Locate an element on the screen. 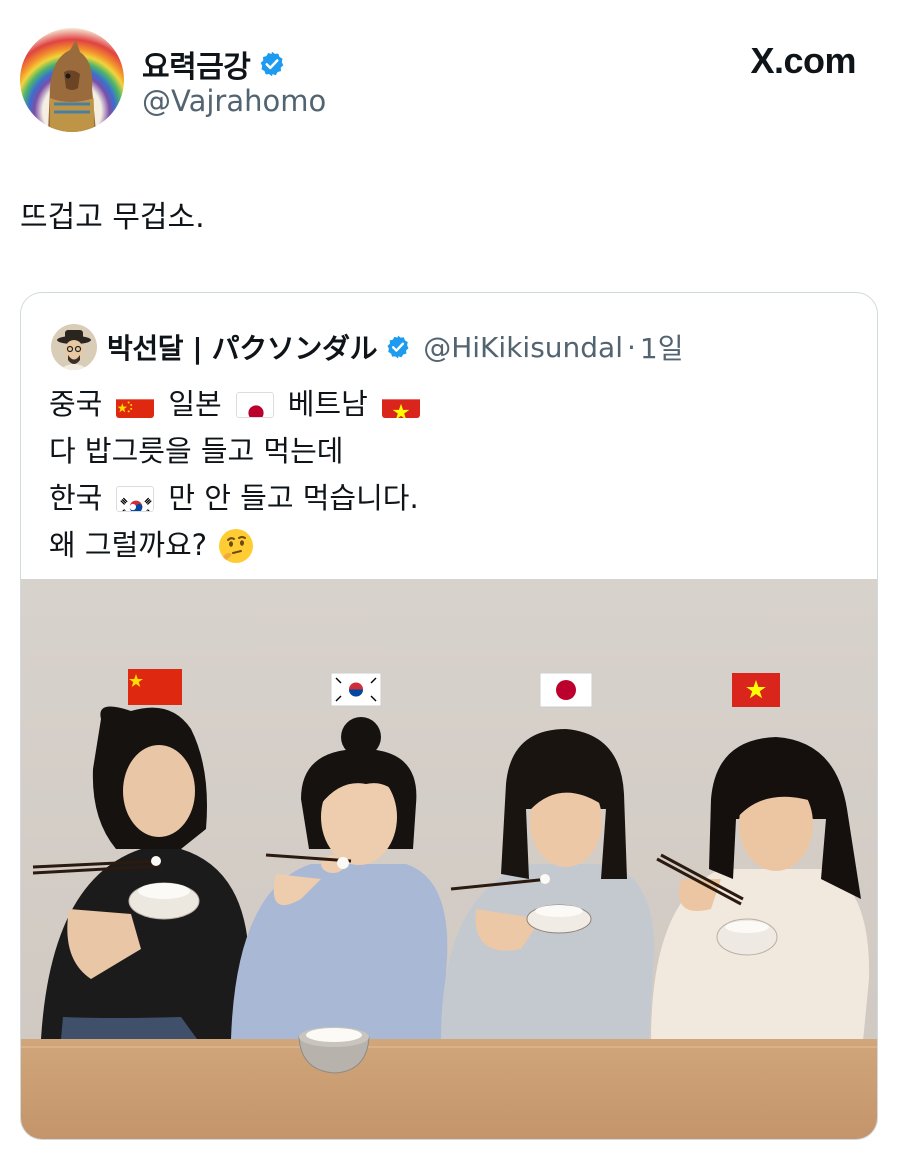 The height and width of the screenshot is (1167, 900). country-japan: 일본 is located at coordinates (195, 404).